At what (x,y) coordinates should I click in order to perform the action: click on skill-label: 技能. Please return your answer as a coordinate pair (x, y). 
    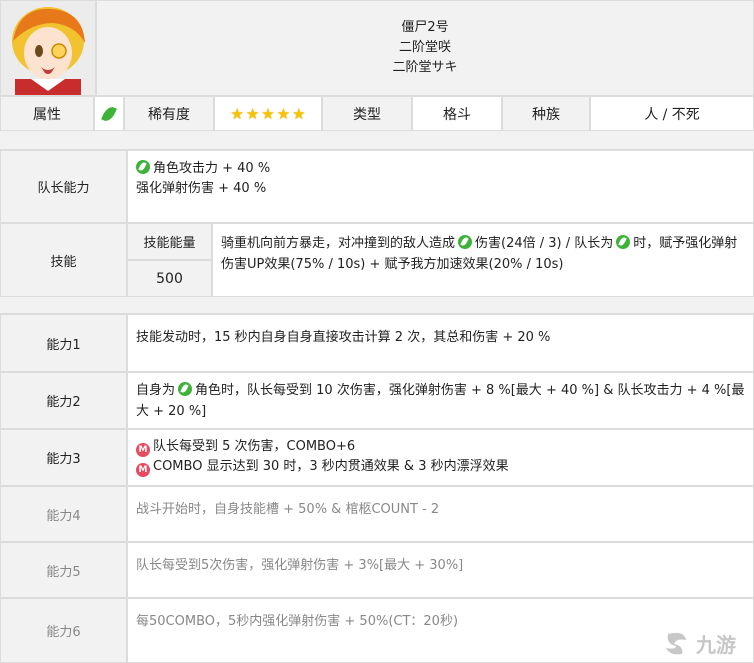
    Looking at the image, I should click on (63, 260).